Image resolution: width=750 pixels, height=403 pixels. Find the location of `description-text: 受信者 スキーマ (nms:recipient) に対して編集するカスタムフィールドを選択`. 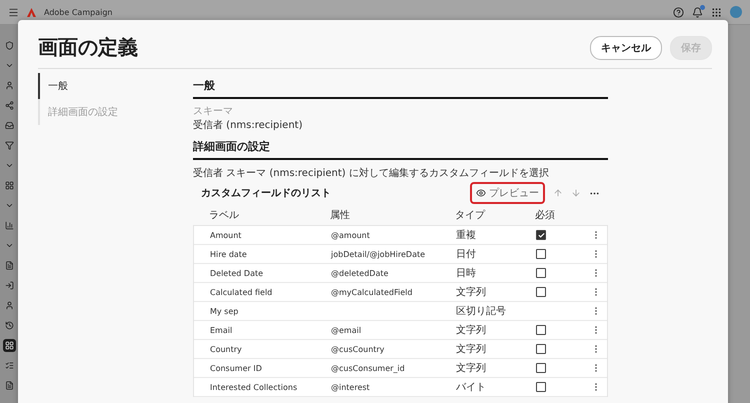

description-text: 受信者 スキーマ (nms:recipient) に対して編集するカスタムフィールドを選択 is located at coordinates (371, 173).